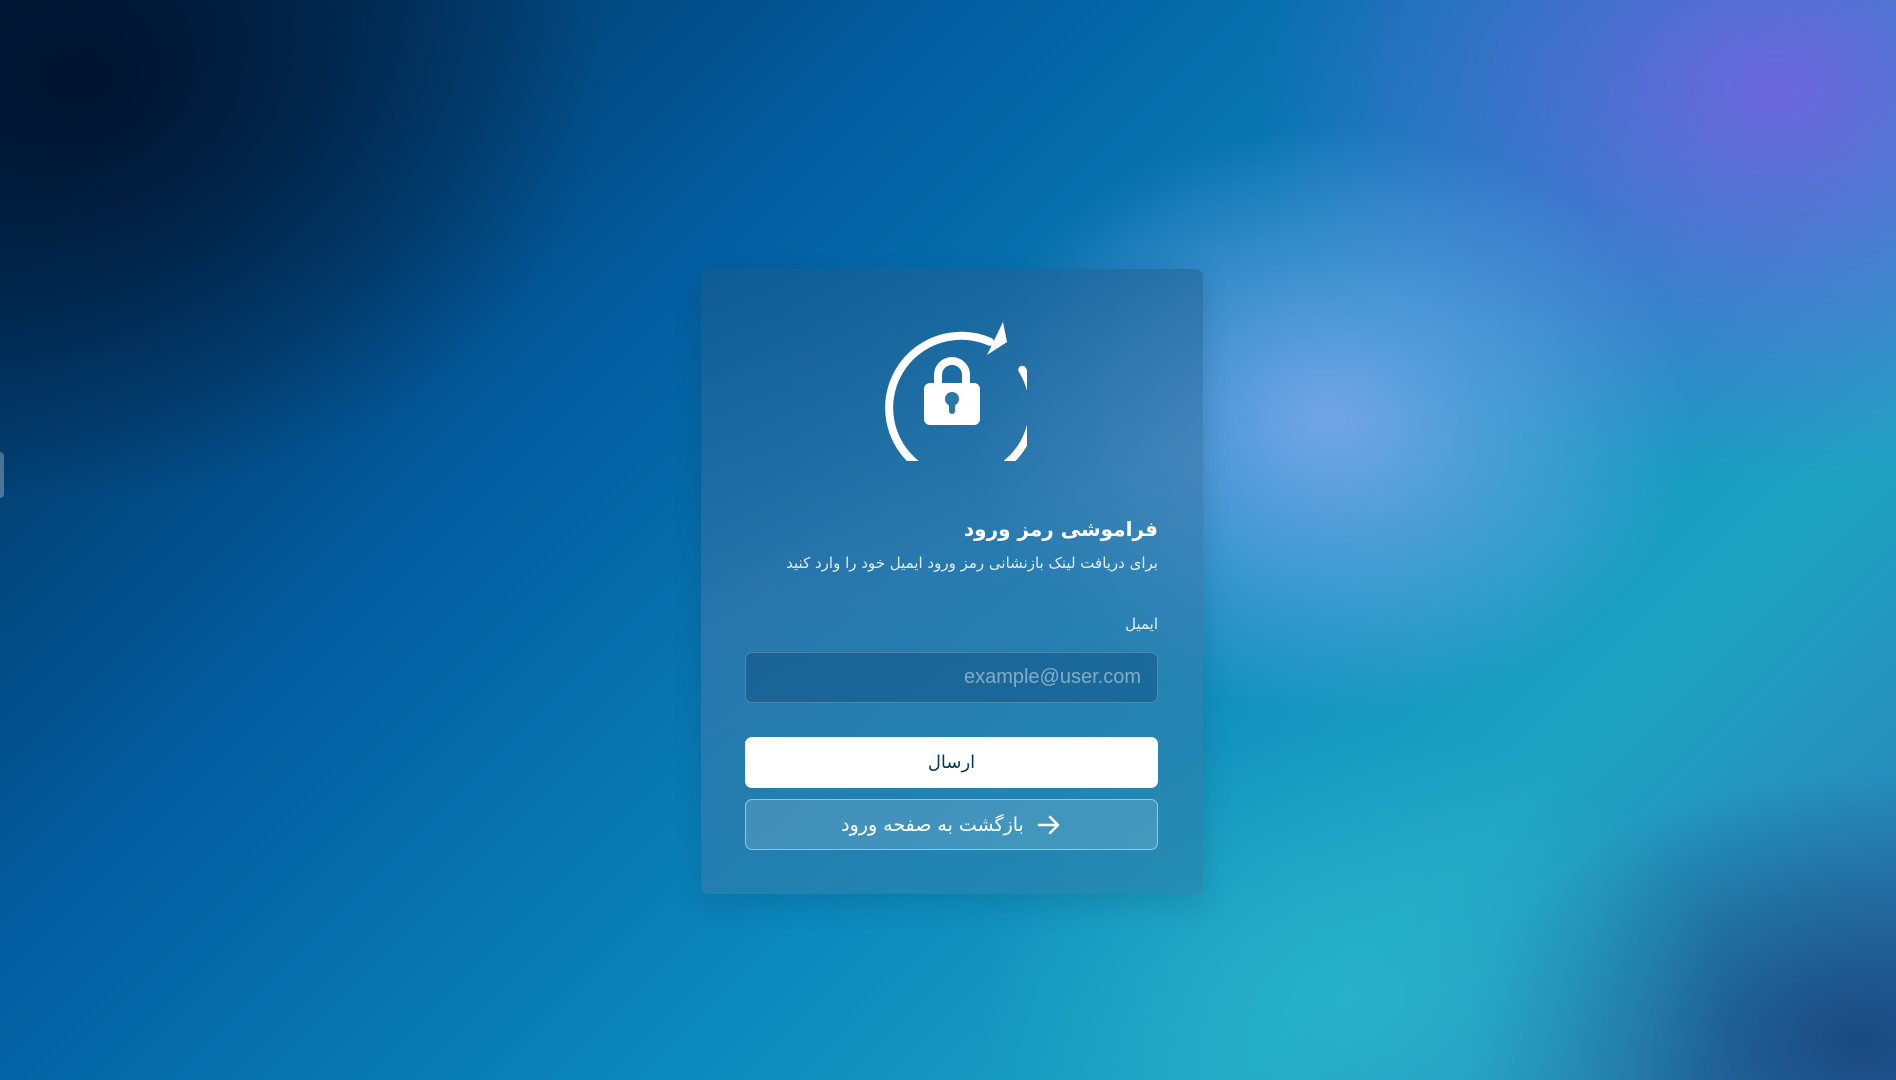 The height and width of the screenshot is (1080, 1896). What do you see at coordinates (932, 824) in the screenshot?
I see `back-button-label: بازگشت به صفحه ورود` at bounding box center [932, 824].